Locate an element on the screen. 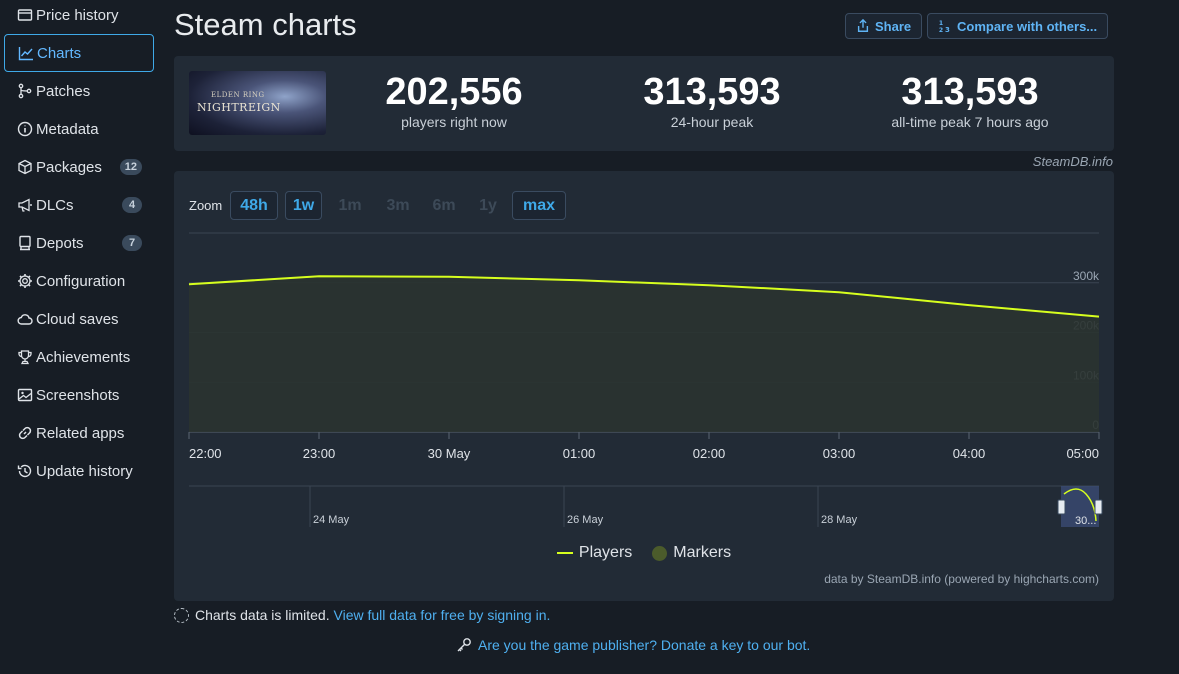 This screenshot has height=674, width=1179. sidebar-item-related-apps: Related apps is located at coordinates (79, 433).